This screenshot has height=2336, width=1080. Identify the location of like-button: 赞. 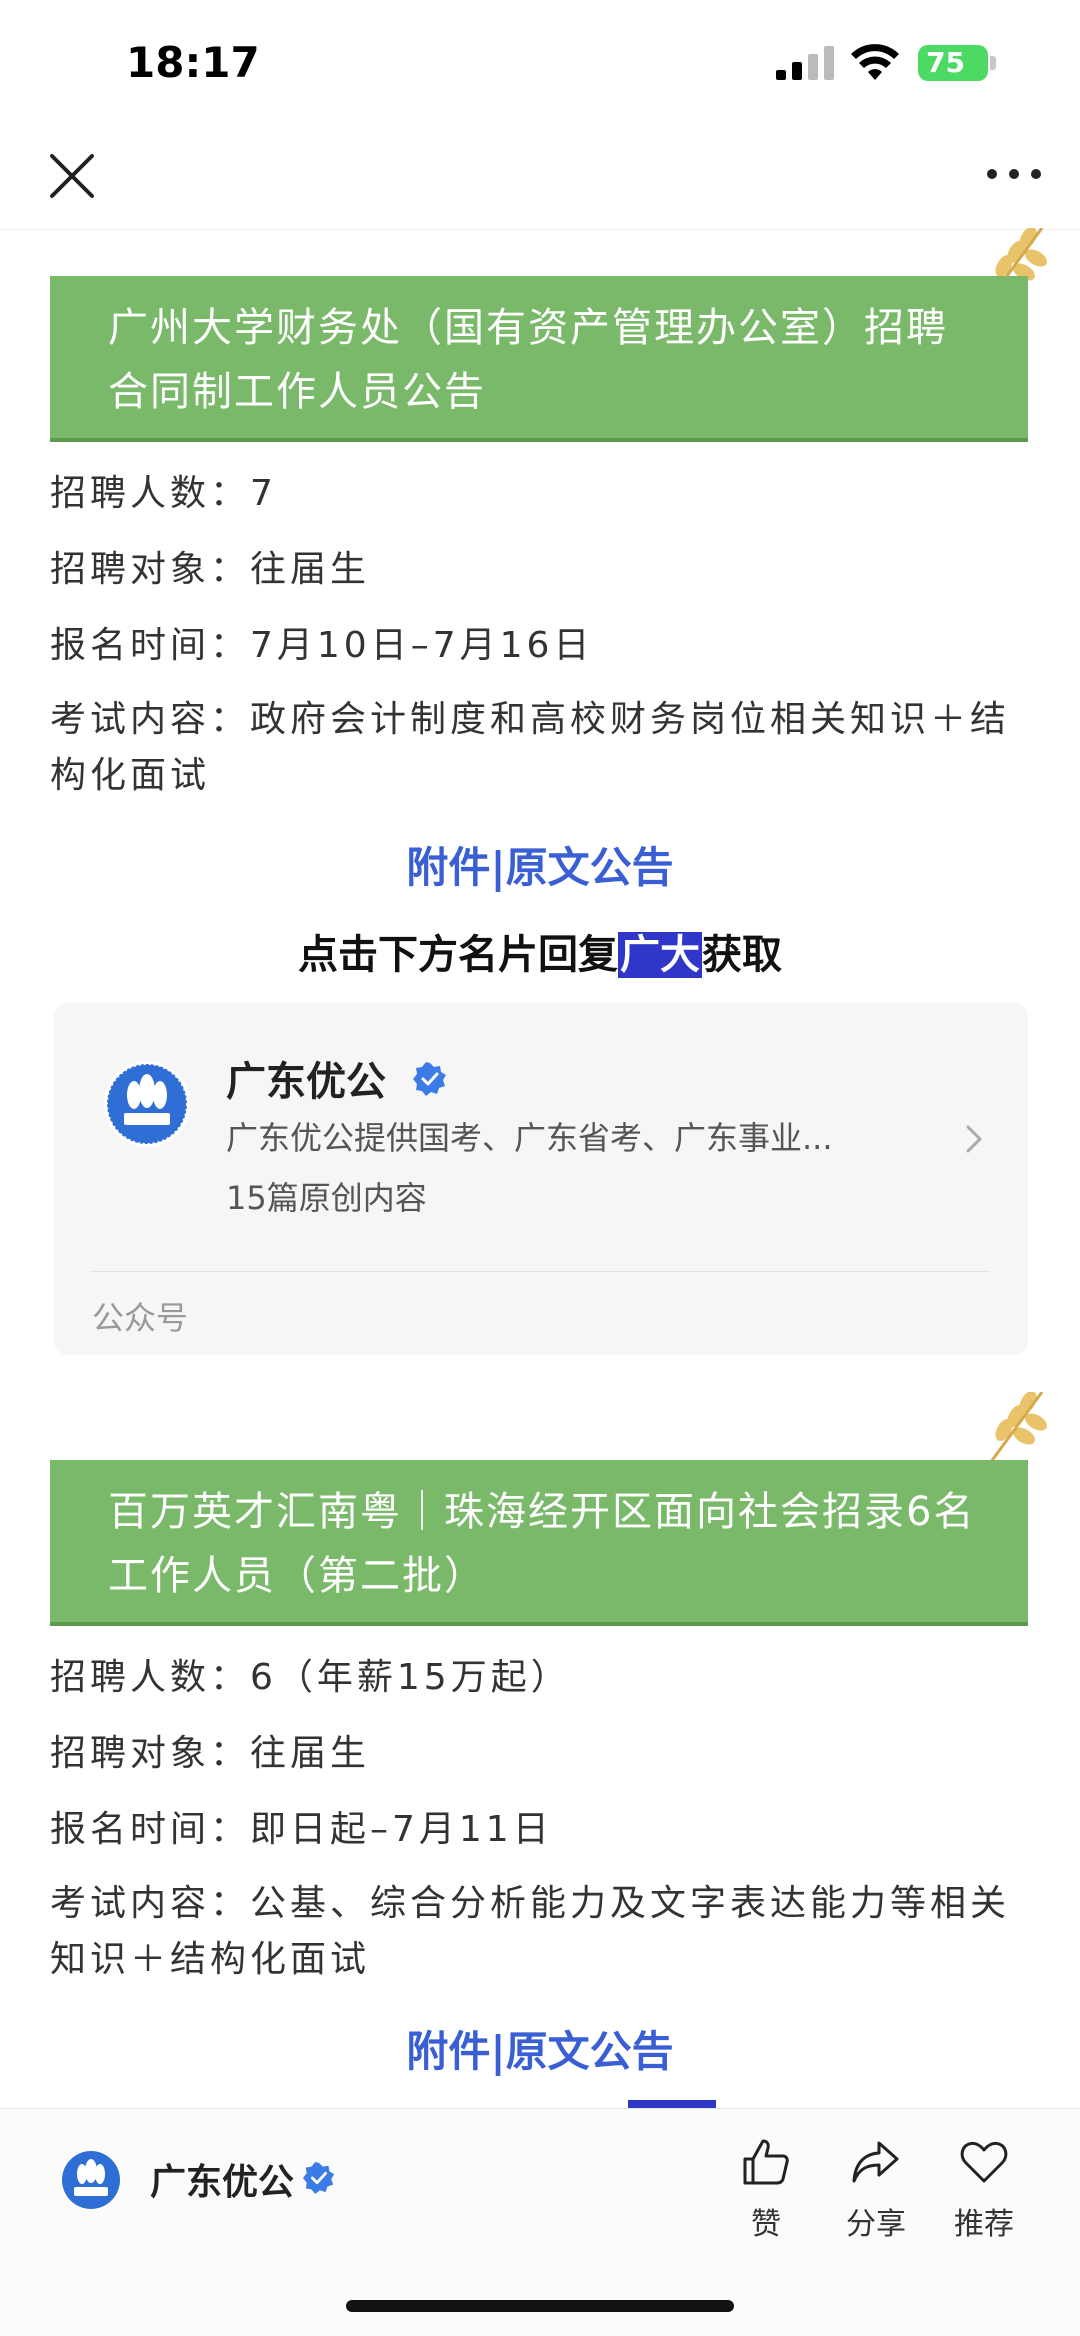
(766, 2189).